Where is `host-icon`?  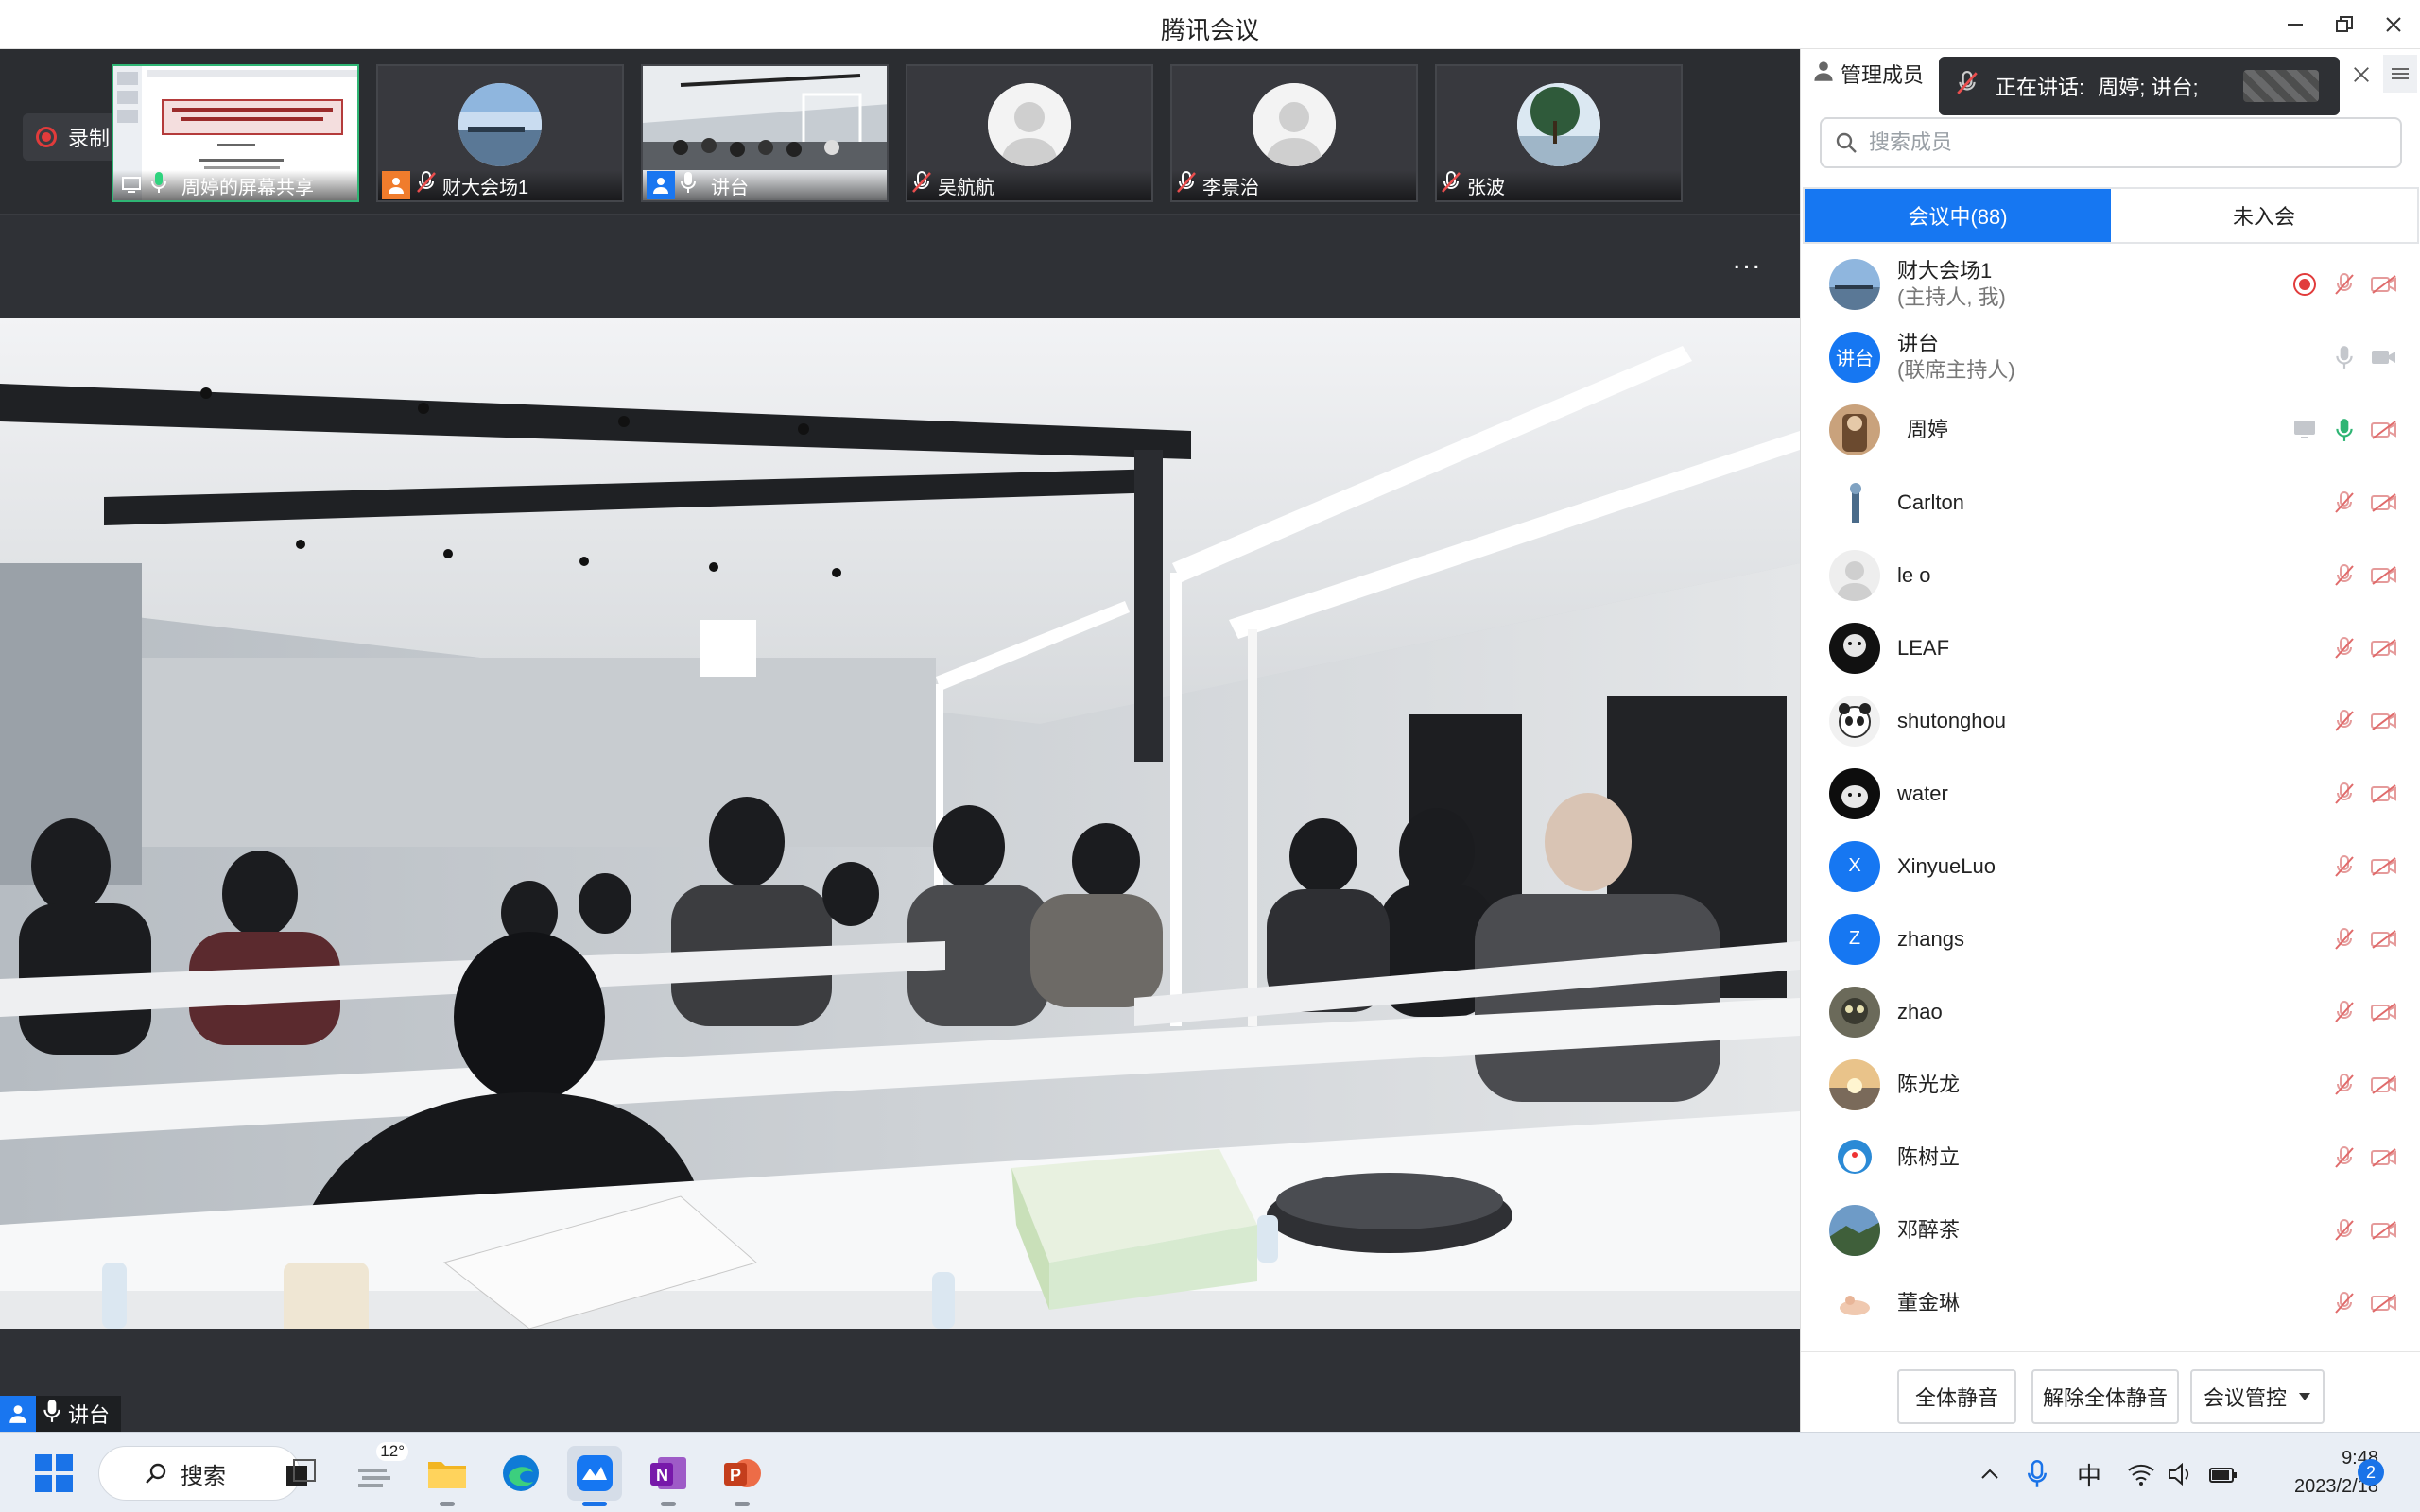 host-icon is located at coordinates (396, 185).